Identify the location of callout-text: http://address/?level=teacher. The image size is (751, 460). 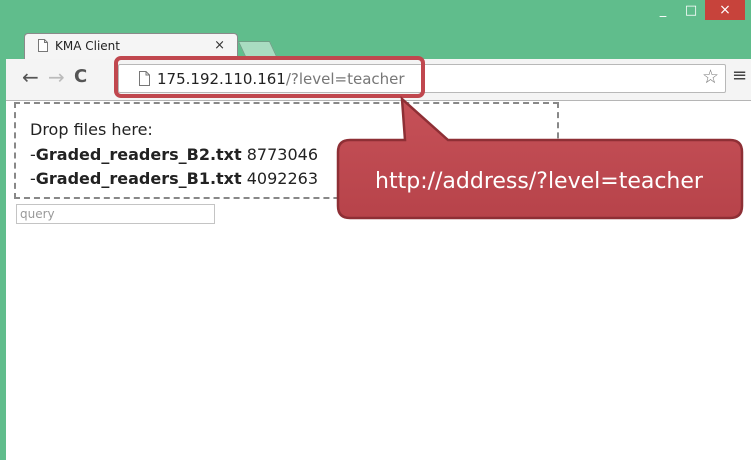
(539, 181).